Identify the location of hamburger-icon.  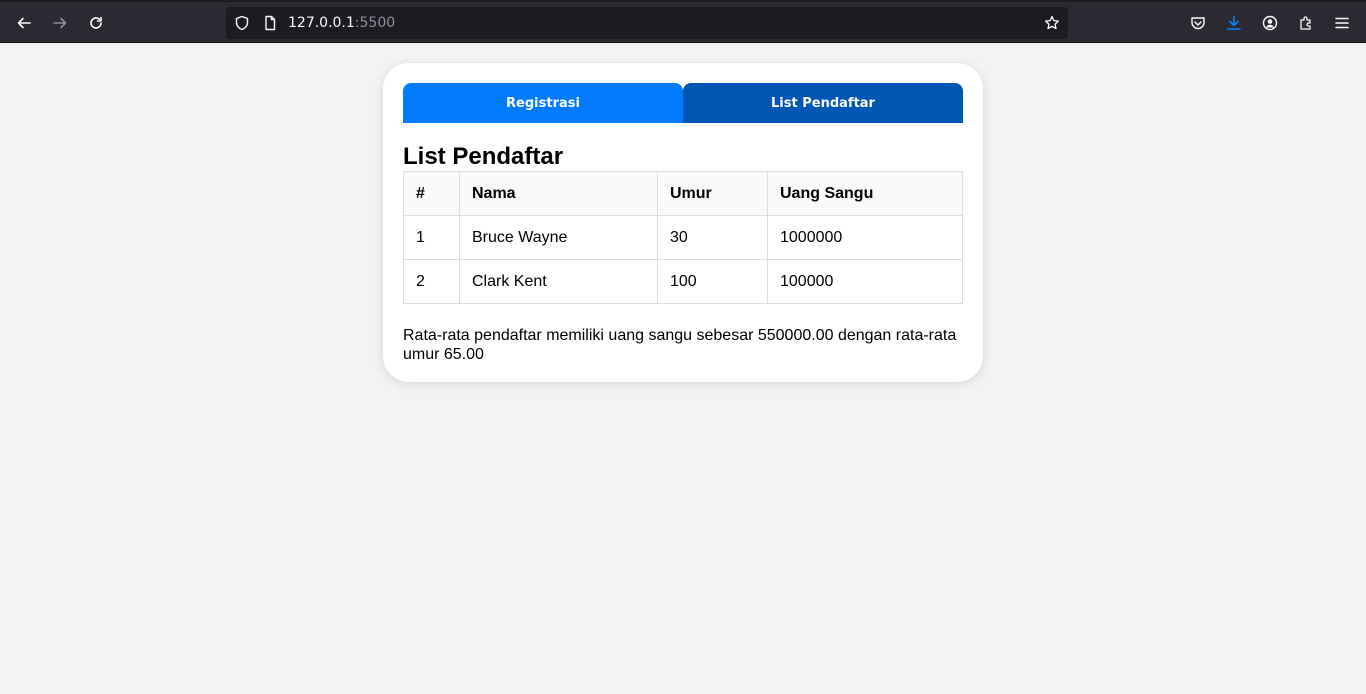
(1342, 23).